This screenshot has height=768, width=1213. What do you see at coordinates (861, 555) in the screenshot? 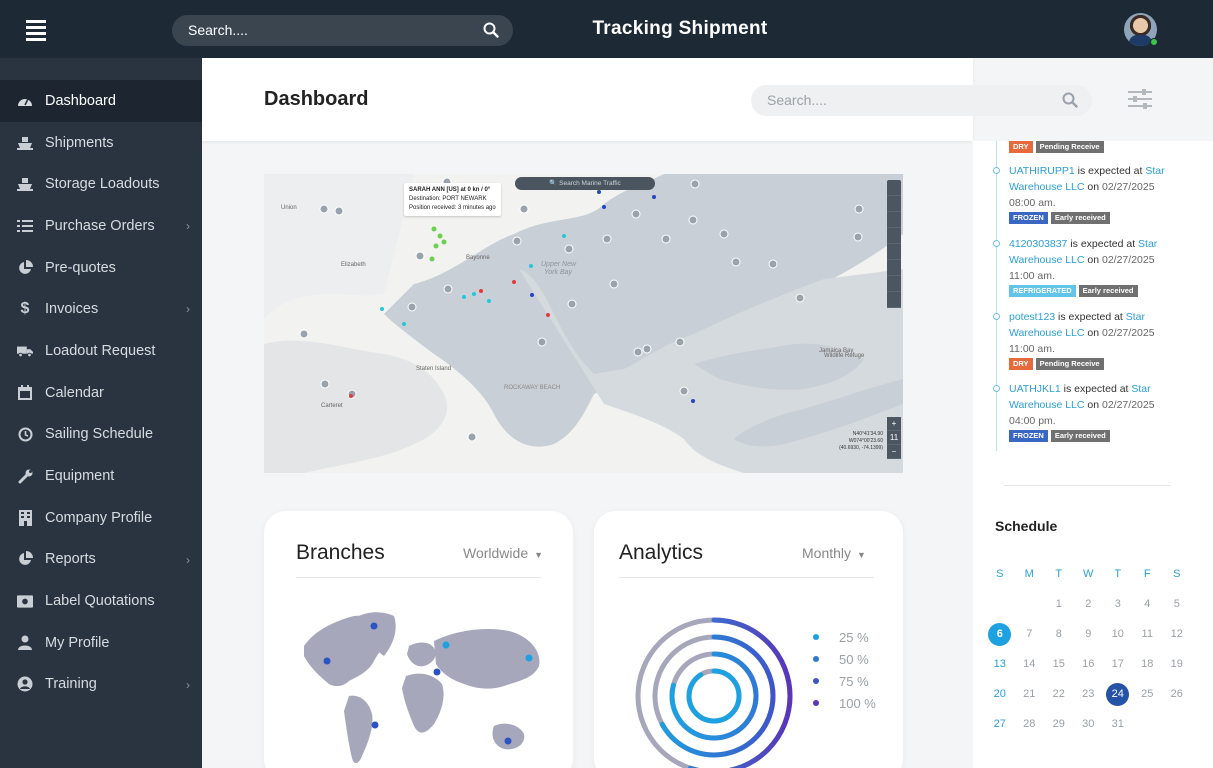
I see `caret-down-icon: ▼` at bounding box center [861, 555].